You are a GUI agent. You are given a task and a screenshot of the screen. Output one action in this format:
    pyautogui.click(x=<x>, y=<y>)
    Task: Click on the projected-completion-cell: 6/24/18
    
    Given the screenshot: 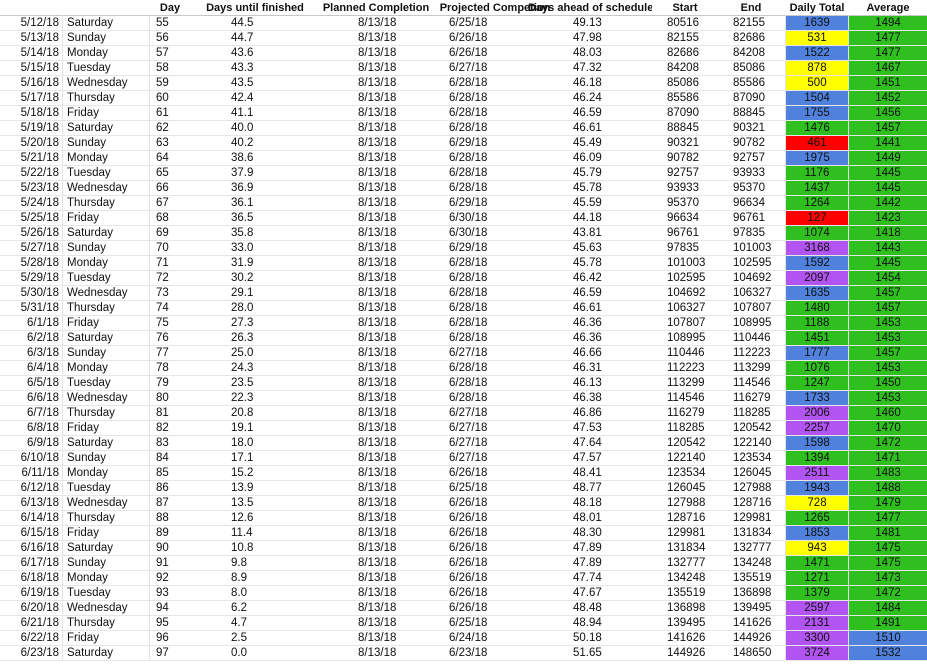 What is the action you would take?
    pyautogui.click(x=495, y=638)
    